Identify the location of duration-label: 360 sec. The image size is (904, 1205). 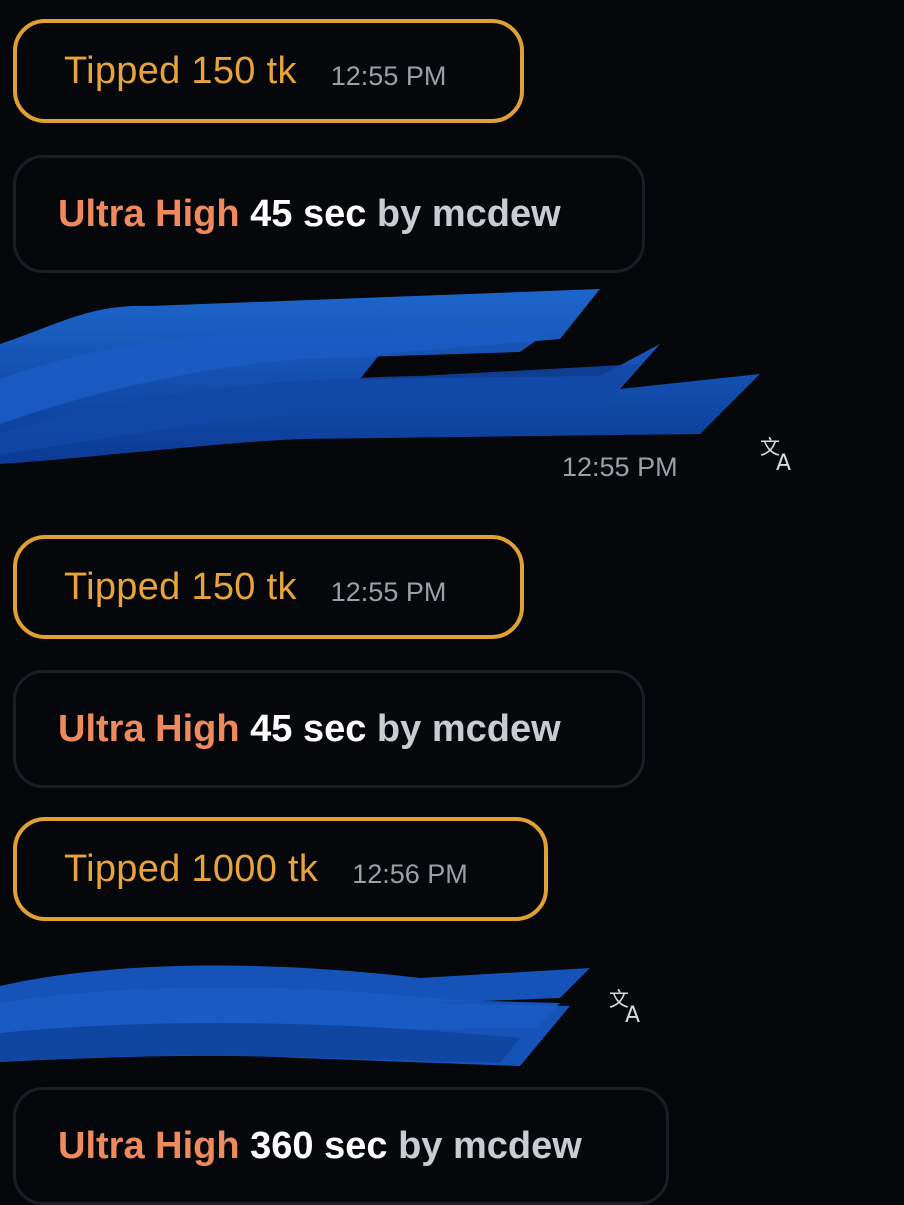
(319, 1145).